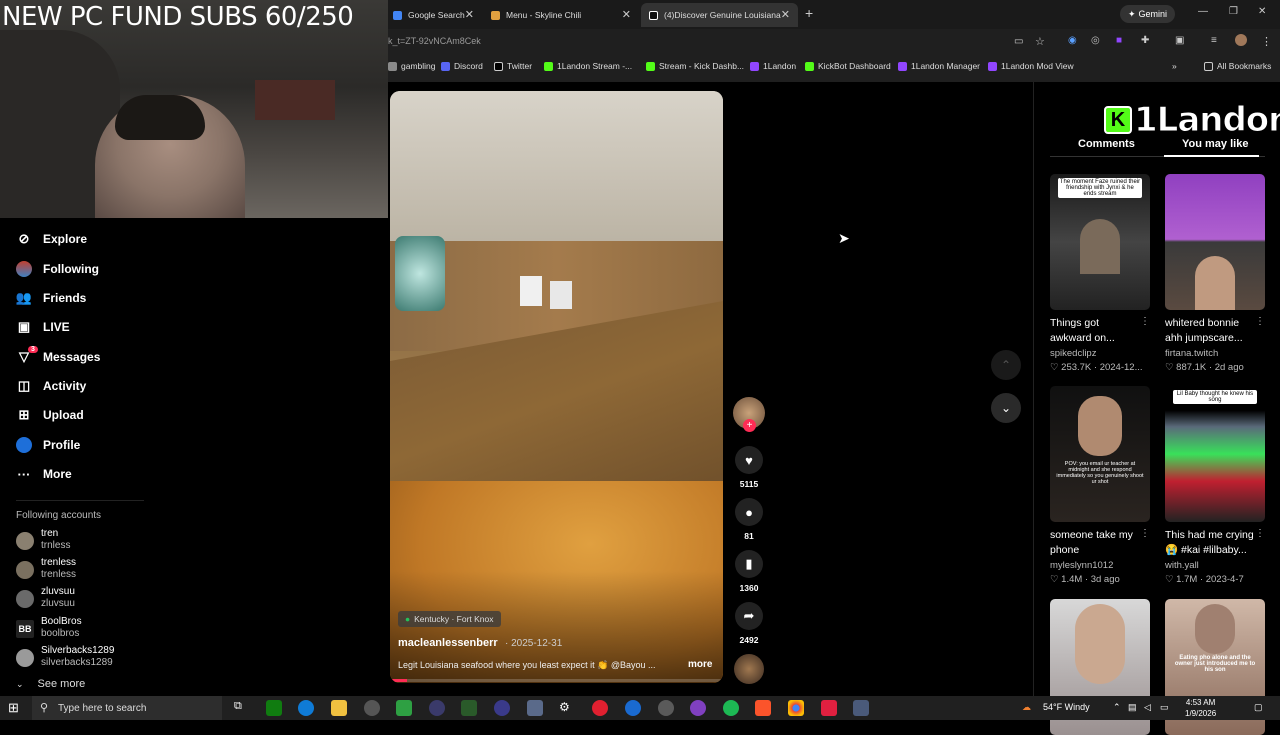 This screenshot has height=735, width=1280. What do you see at coordinates (1018, 41) in the screenshot?
I see `cast-icon: ▭` at bounding box center [1018, 41].